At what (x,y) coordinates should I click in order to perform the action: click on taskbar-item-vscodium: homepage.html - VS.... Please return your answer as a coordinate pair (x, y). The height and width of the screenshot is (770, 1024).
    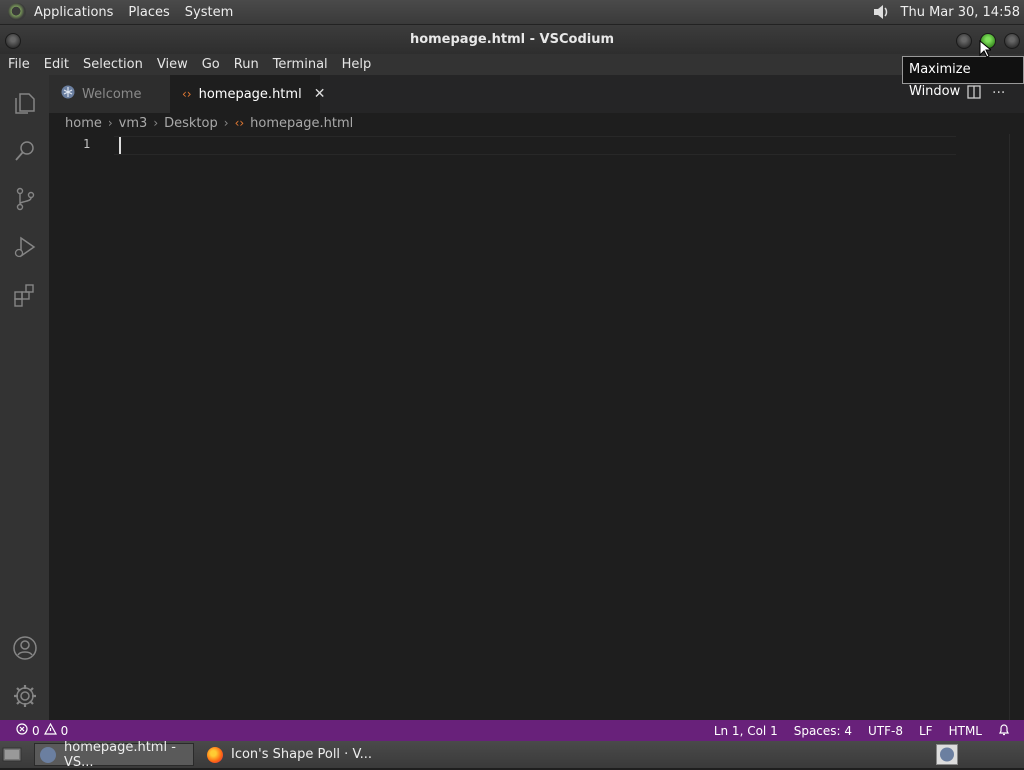
    Looking at the image, I should click on (114, 755).